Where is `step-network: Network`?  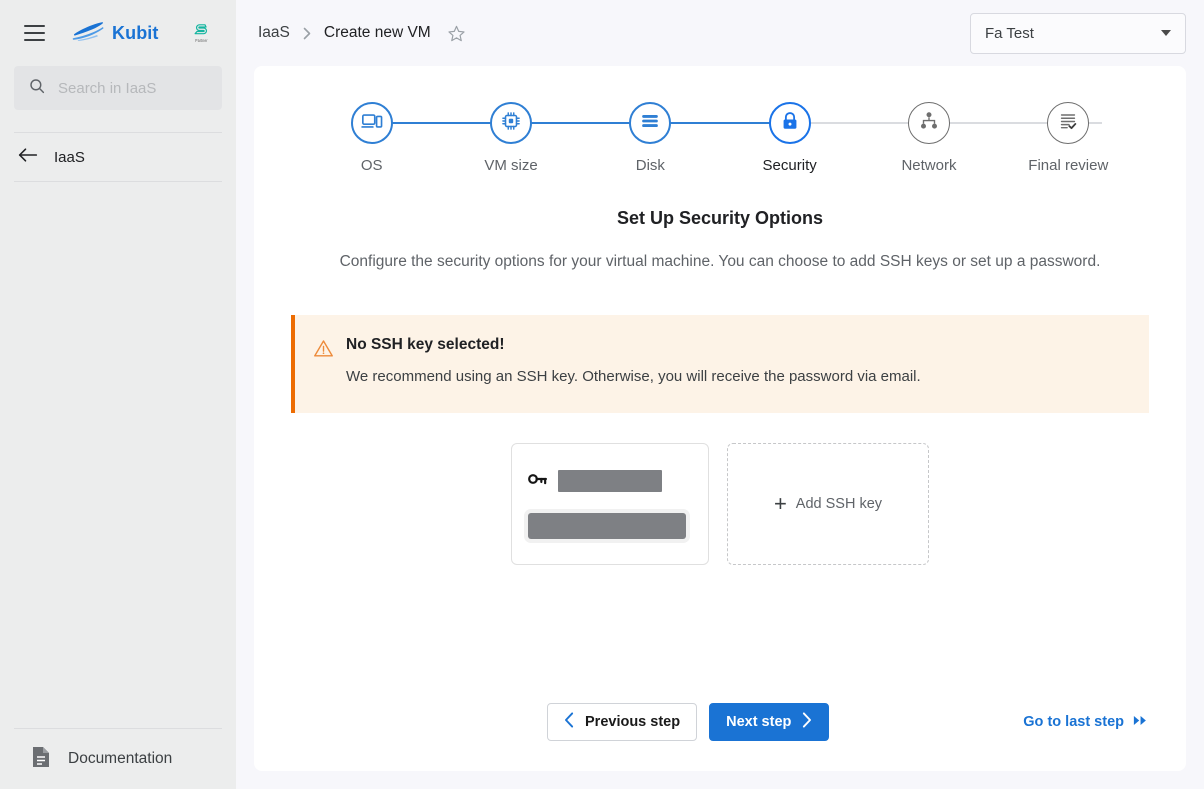
step-network: Network is located at coordinates (928, 138).